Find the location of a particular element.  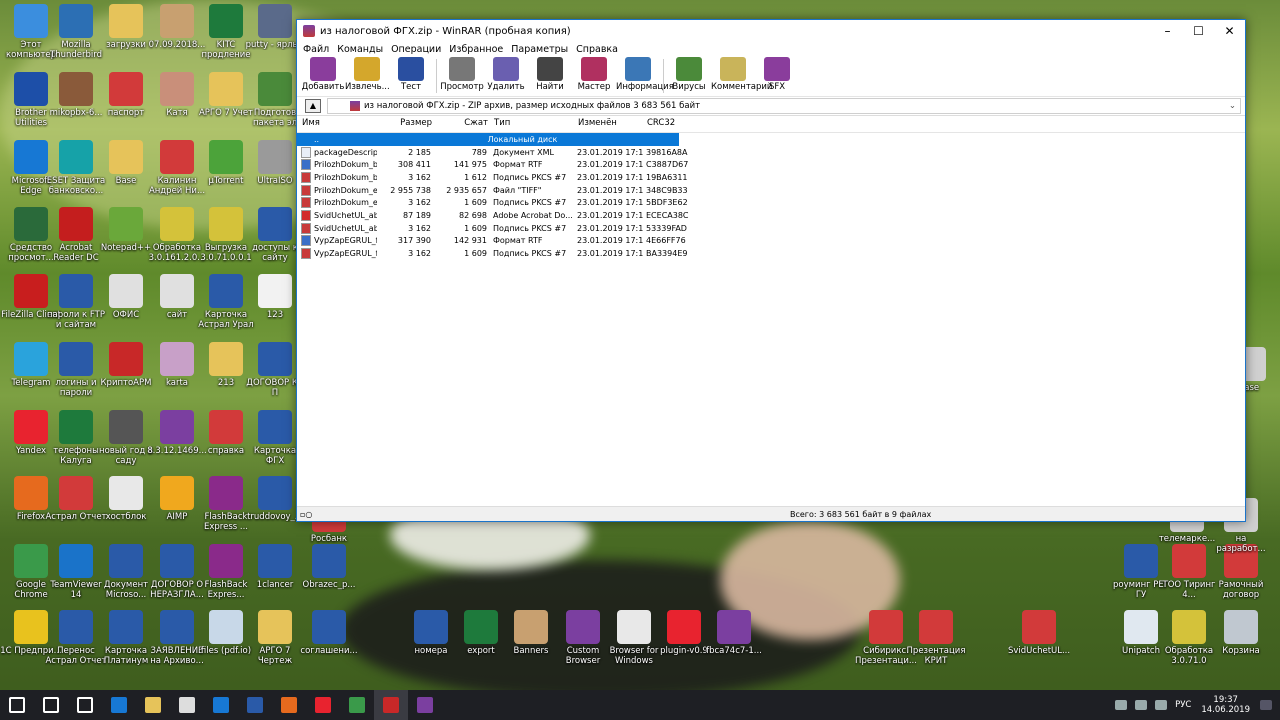

toolbar-button: Найти is located at coordinates (550, 74).